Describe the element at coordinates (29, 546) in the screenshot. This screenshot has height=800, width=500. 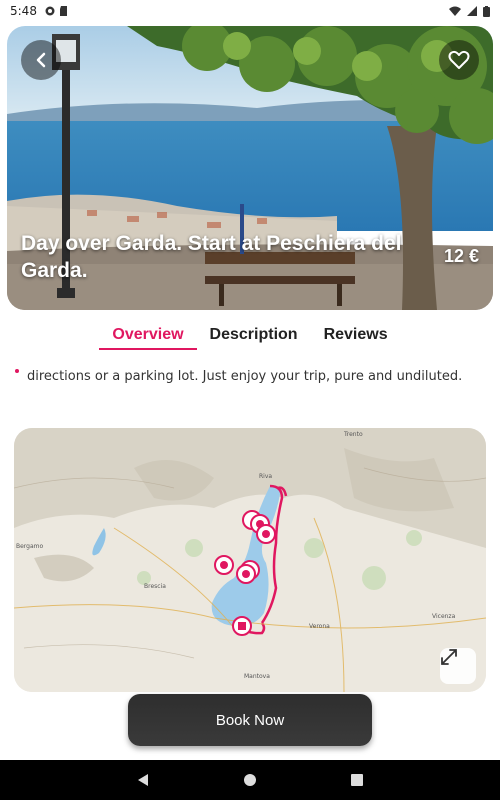
I see `svg-text: Bergamo` at that location.